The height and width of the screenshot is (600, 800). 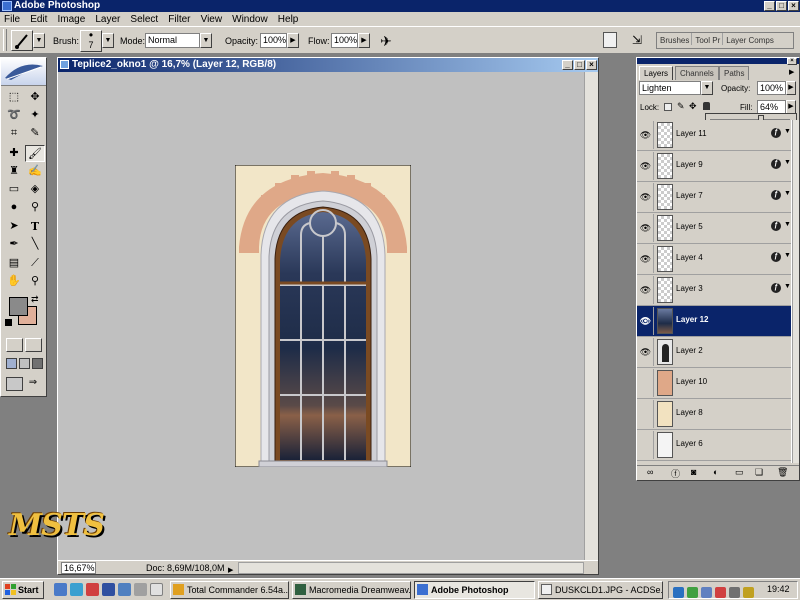 I want to click on quicklaunch-save-icon, so click(x=108, y=589).